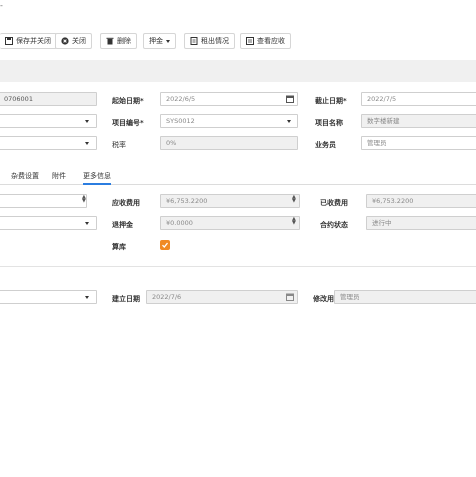 The image size is (476, 477). What do you see at coordinates (271, 41) in the screenshot?
I see `view-receivable-label: 查看应收` at bounding box center [271, 41].